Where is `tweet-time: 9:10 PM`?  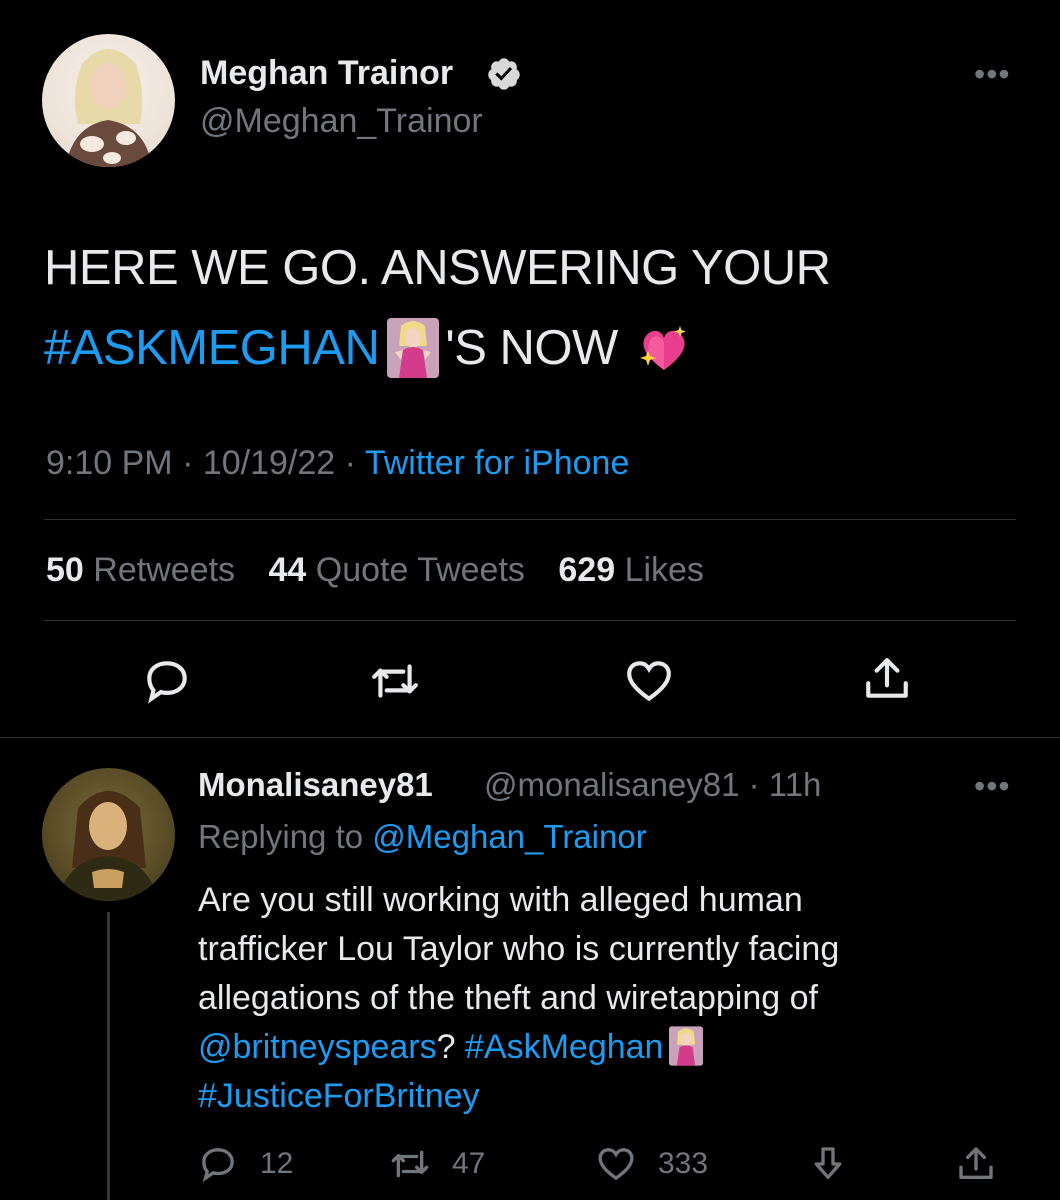 tweet-time: 9:10 PM is located at coordinates (109, 463).